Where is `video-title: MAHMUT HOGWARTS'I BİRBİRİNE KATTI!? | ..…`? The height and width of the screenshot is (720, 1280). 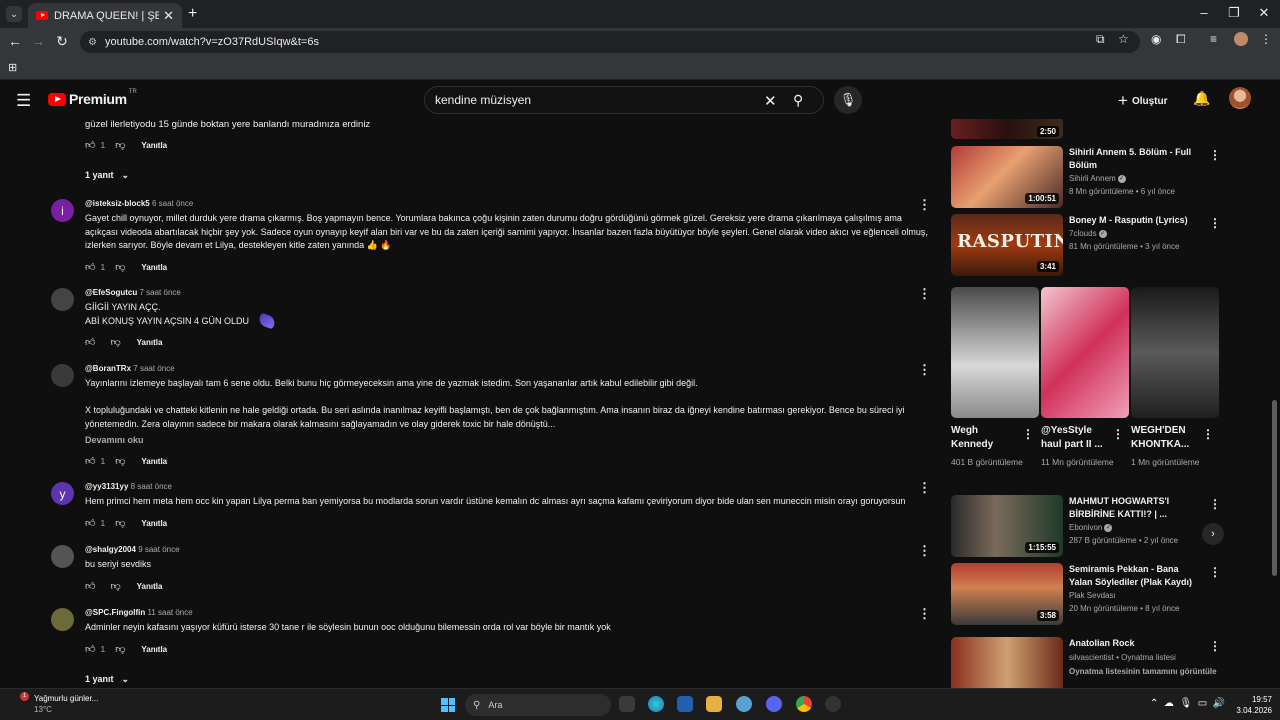
video-title: MAHMUT HOGWARTS'I BİRBİRİNE KATTI!? | ..… is located at coordinates (1134, 507).